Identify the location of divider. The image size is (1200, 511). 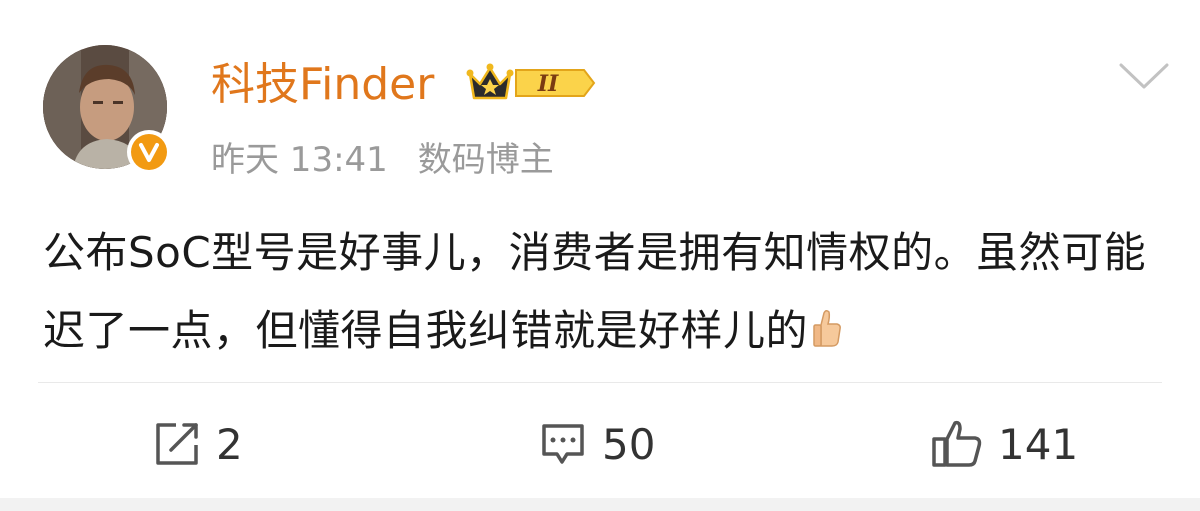
(600, 382).